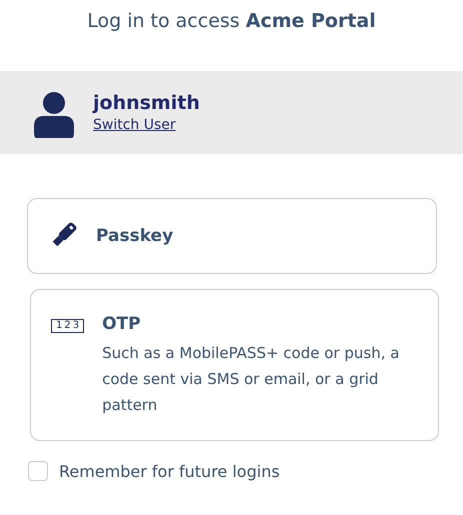 The height and width of the screenshot is (515, 463). Describe the element at coordinates (232, 236) in the screenshot. I see `login-method-card: Passkey` at that location.